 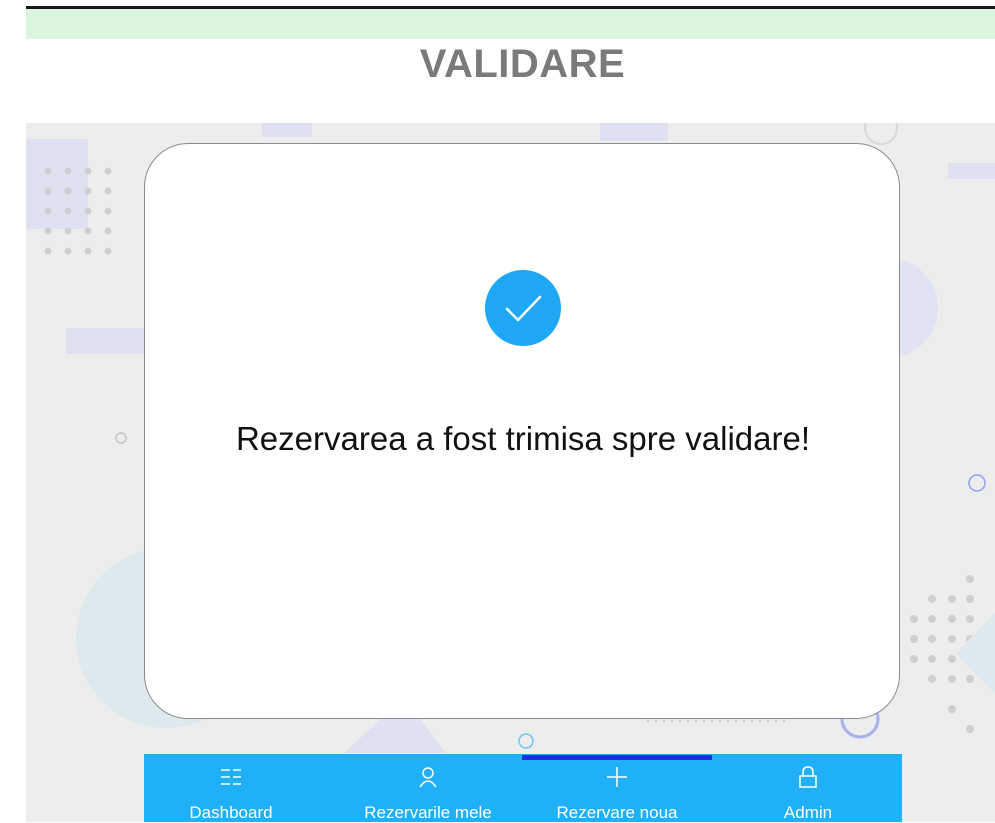 I want to click on nav-item-label: Admin, so click(x=808, y=812).